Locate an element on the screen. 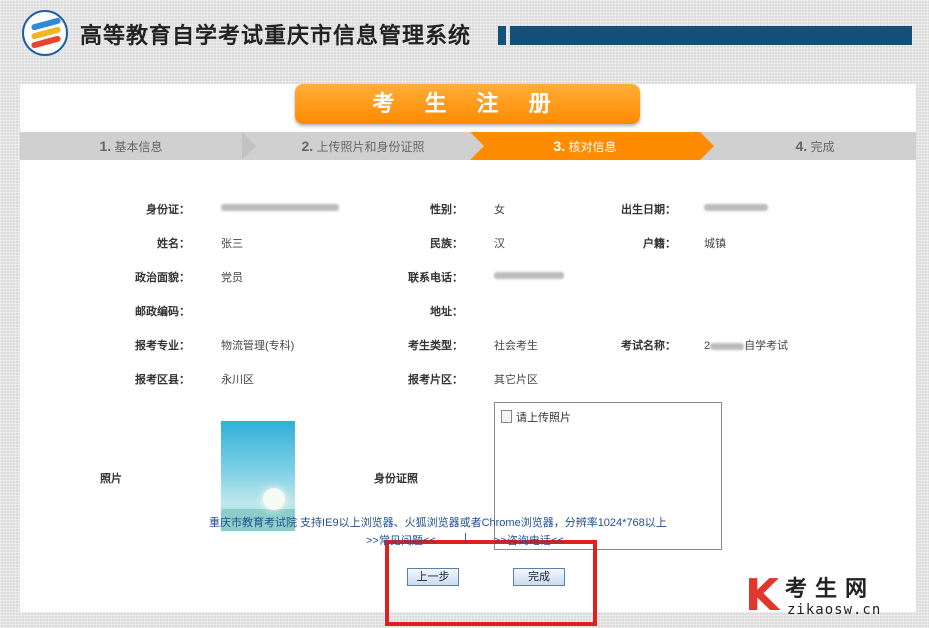 This screenshot has width=929, height=628. label-address: 地址： is located at coordinates (446, 312).